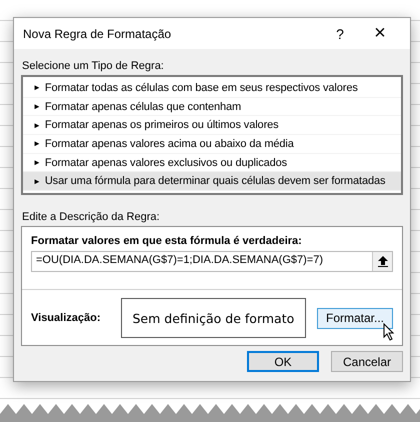  Describe the element at coordinates (93, 66) in the screenshot. I see `section-label: Selecione um Tipo de Regra:` at that location.